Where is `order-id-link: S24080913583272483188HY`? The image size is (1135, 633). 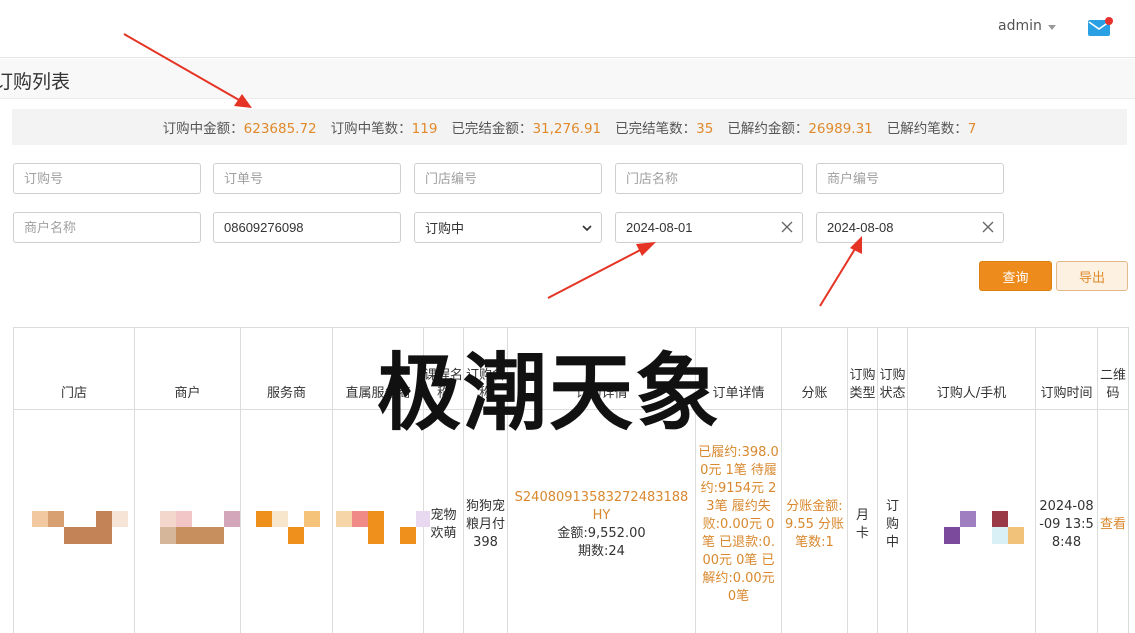
order-id-link: S24080913583272483188HY is located at coordinates (601, 507).